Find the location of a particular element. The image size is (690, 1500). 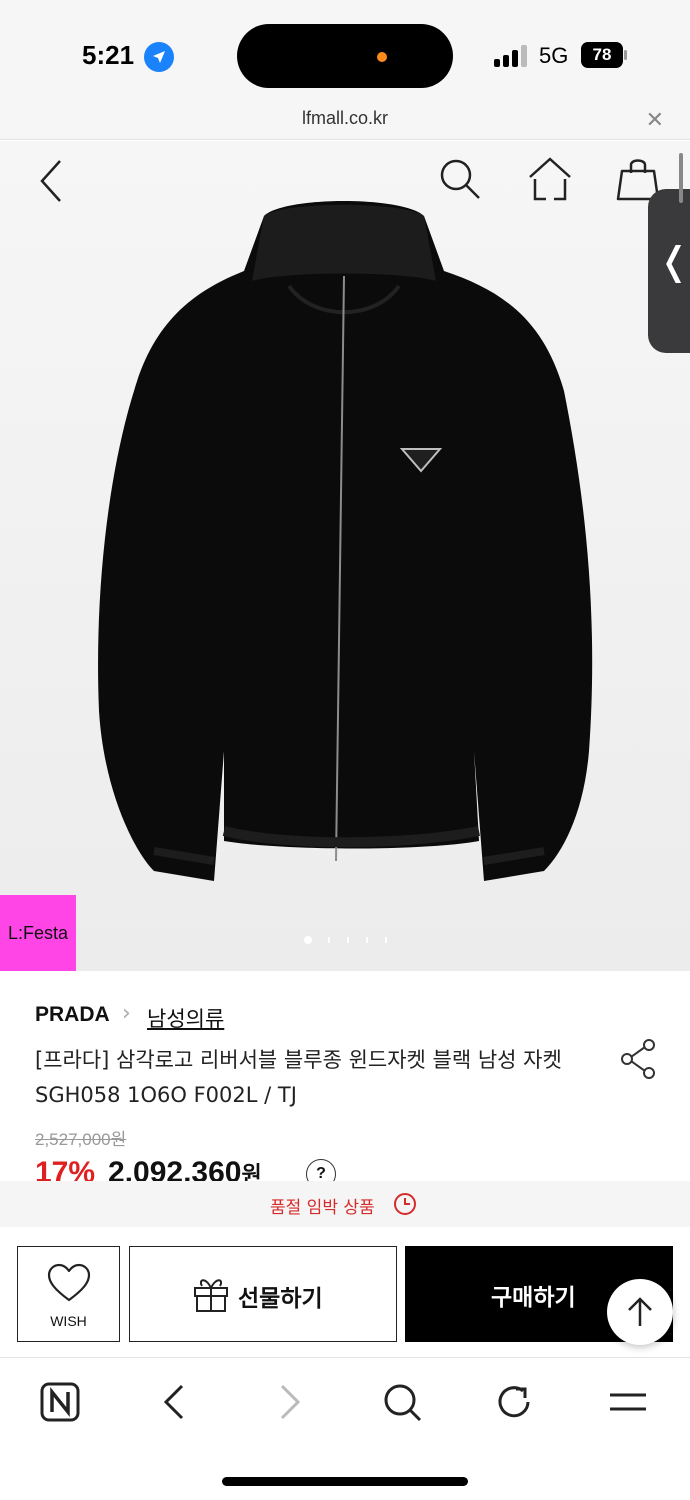

side-panel-handle: ❬ is located at coordinates (669, 271).